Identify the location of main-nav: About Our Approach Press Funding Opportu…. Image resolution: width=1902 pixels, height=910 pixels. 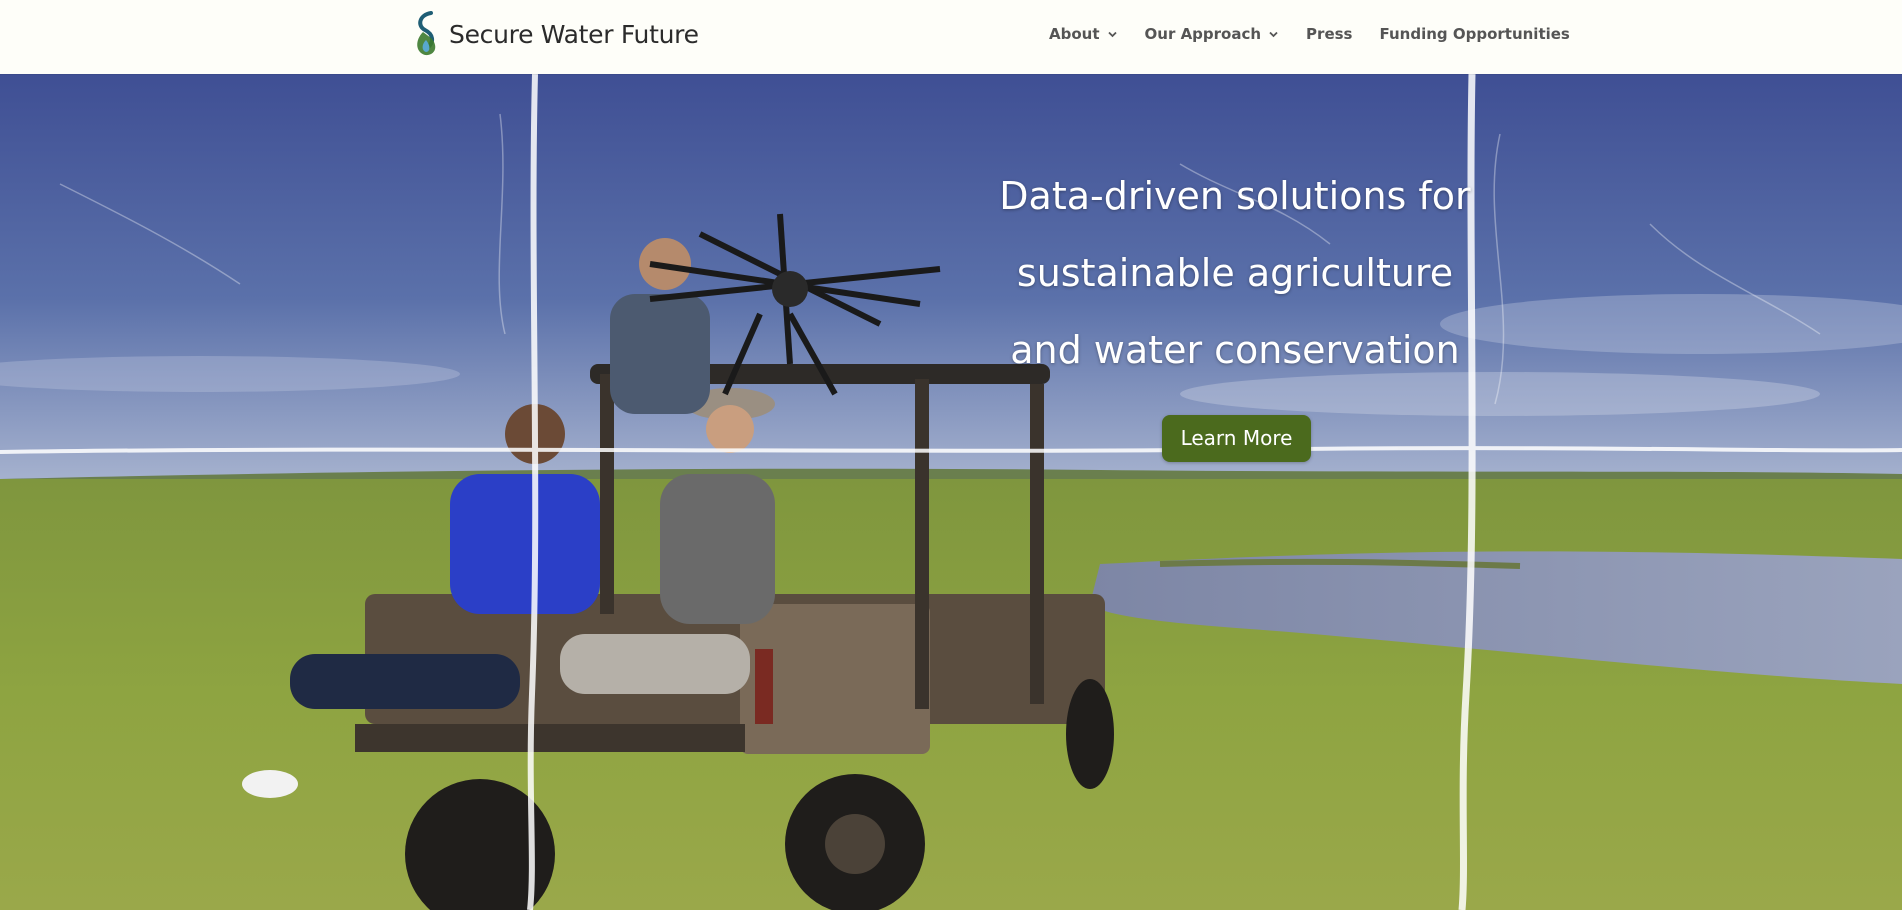
(1309, 34).